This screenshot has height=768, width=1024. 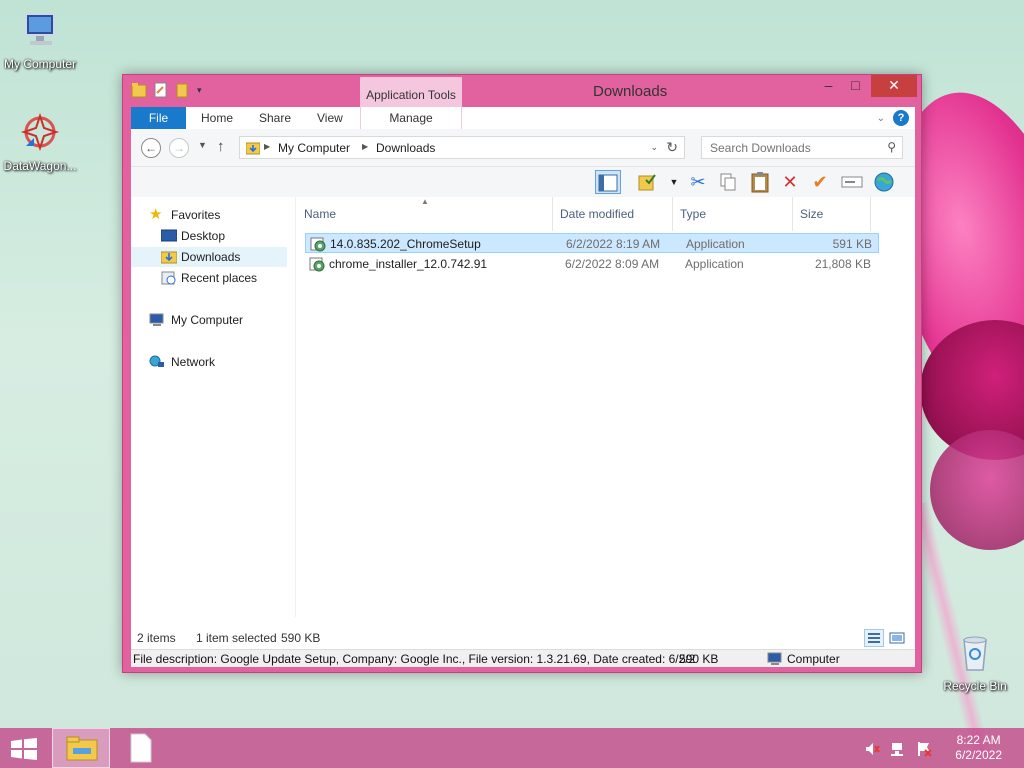 I want to click on tab-home: Home, so click(x=217, y=118).